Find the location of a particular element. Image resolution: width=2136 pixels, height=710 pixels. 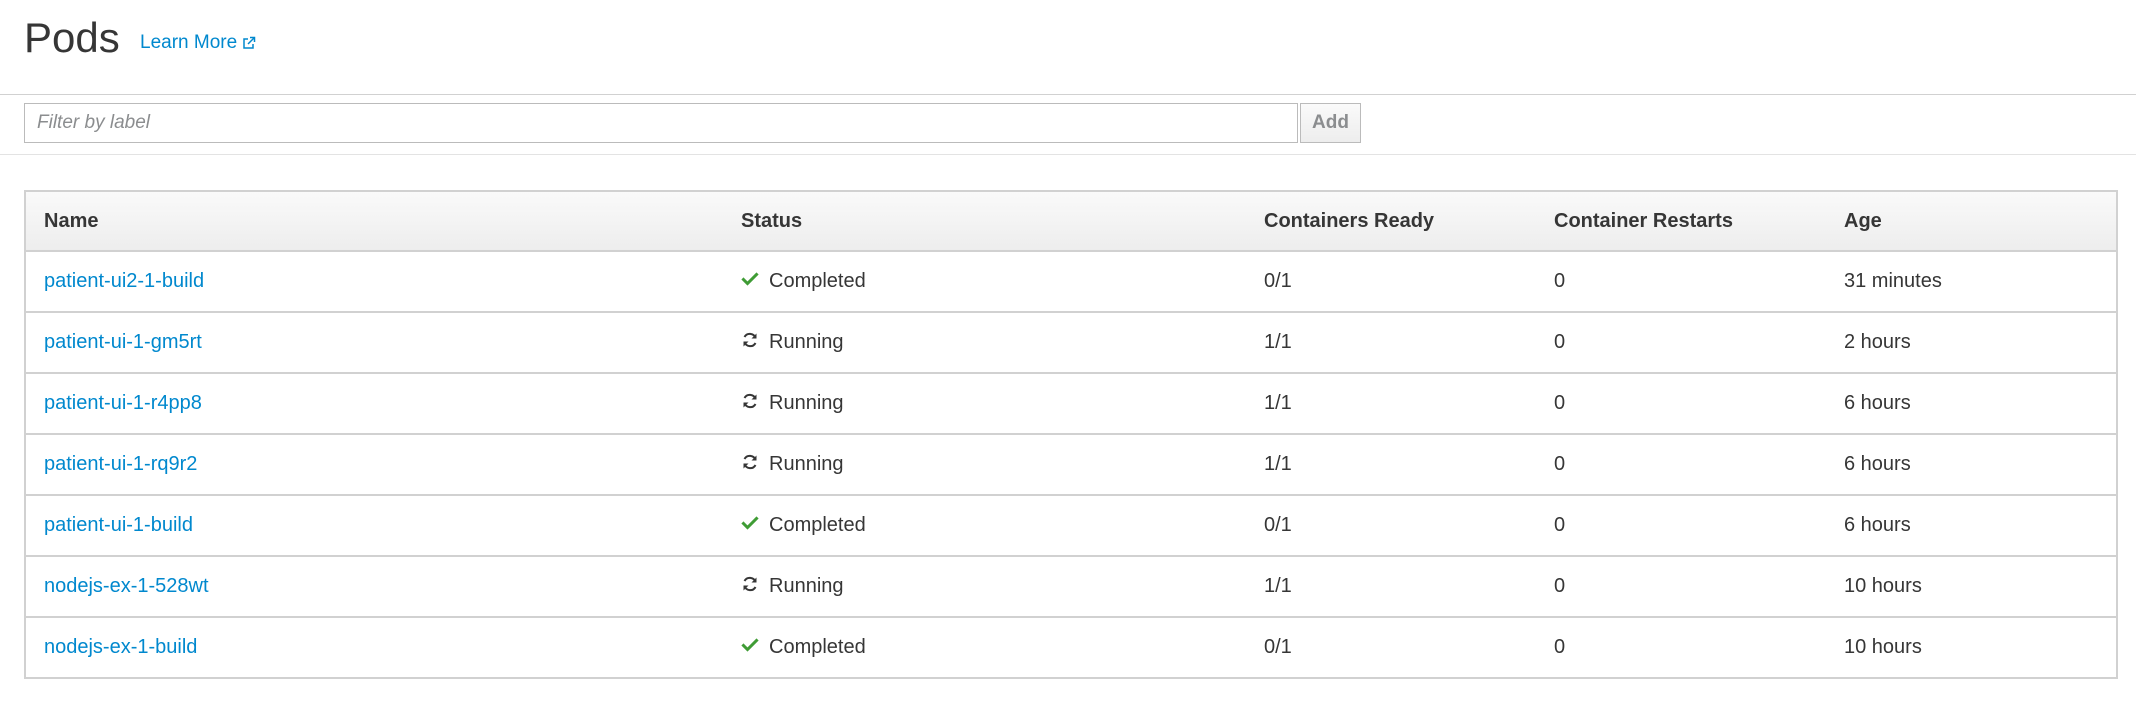

add-filter-button: Add is located at coordinates (1330, 123).